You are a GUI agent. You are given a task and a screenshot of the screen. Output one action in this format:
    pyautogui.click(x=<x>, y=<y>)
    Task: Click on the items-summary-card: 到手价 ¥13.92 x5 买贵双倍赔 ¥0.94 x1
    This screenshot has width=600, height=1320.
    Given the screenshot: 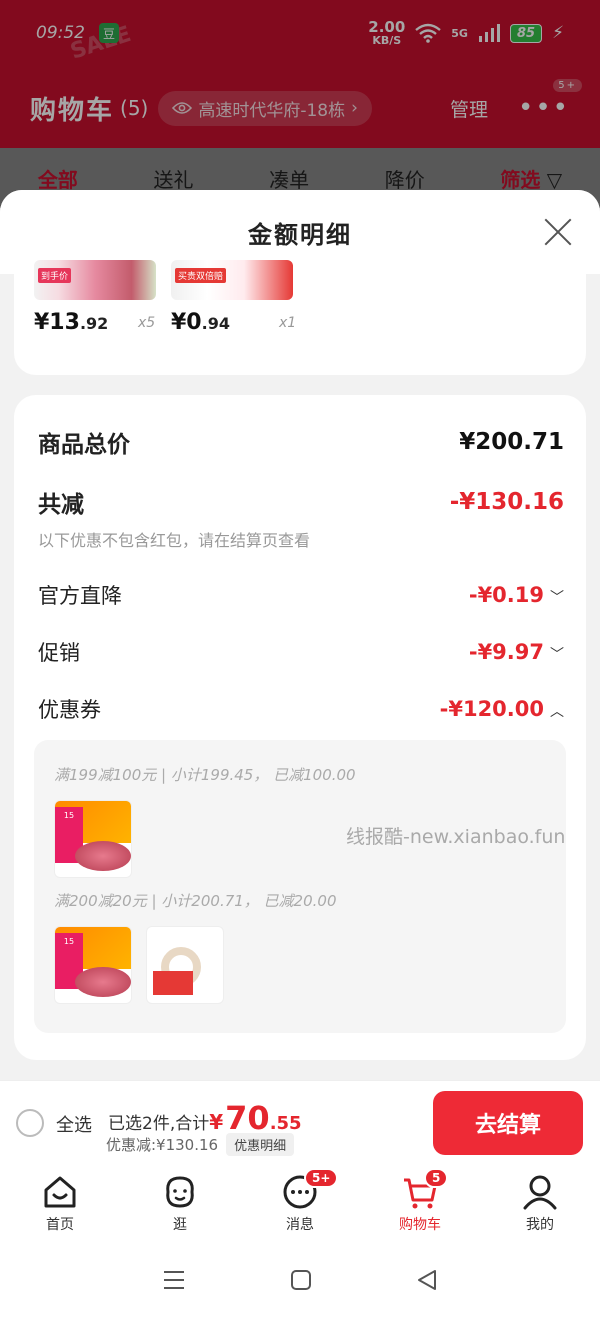 What is the action you would take?
    pyautogui.click(x=300, y=317)
    